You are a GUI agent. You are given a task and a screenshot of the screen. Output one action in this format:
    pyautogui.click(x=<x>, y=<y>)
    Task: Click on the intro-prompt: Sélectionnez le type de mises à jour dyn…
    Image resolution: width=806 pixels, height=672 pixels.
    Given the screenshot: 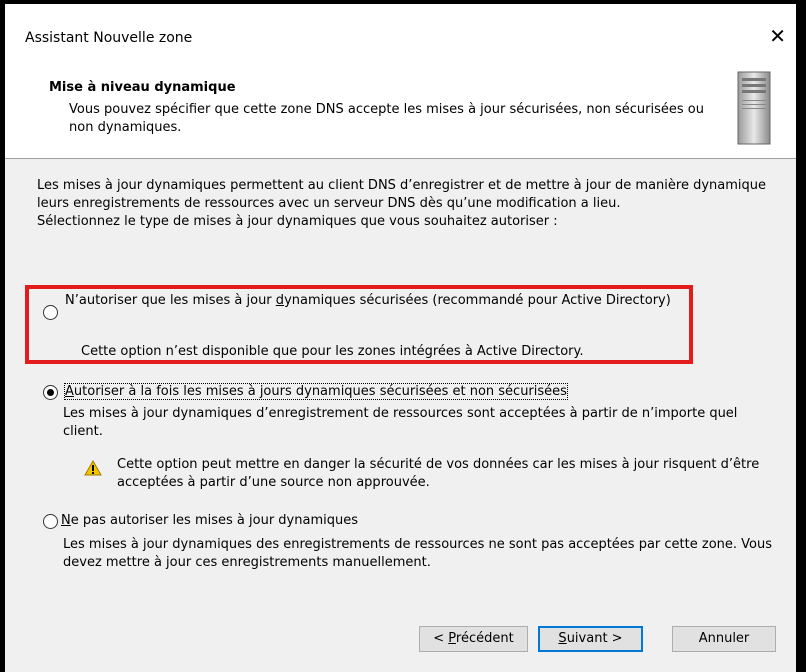 What is the action you would take?
    pyautogui.click(x=297, y=221)
    